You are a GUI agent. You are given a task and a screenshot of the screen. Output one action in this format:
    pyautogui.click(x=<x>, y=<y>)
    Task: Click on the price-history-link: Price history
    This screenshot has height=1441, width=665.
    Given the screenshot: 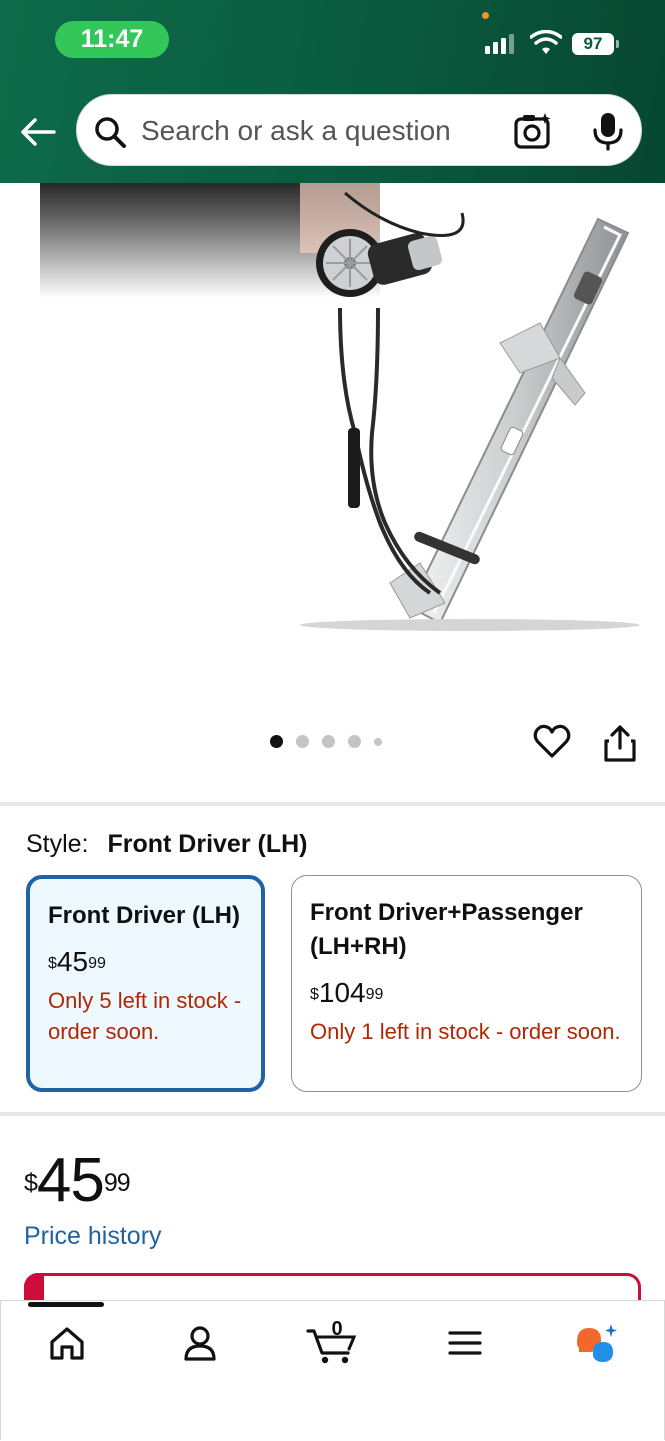 What is the action you would take?
    pyautogui.click(x=93, y=1236)
    